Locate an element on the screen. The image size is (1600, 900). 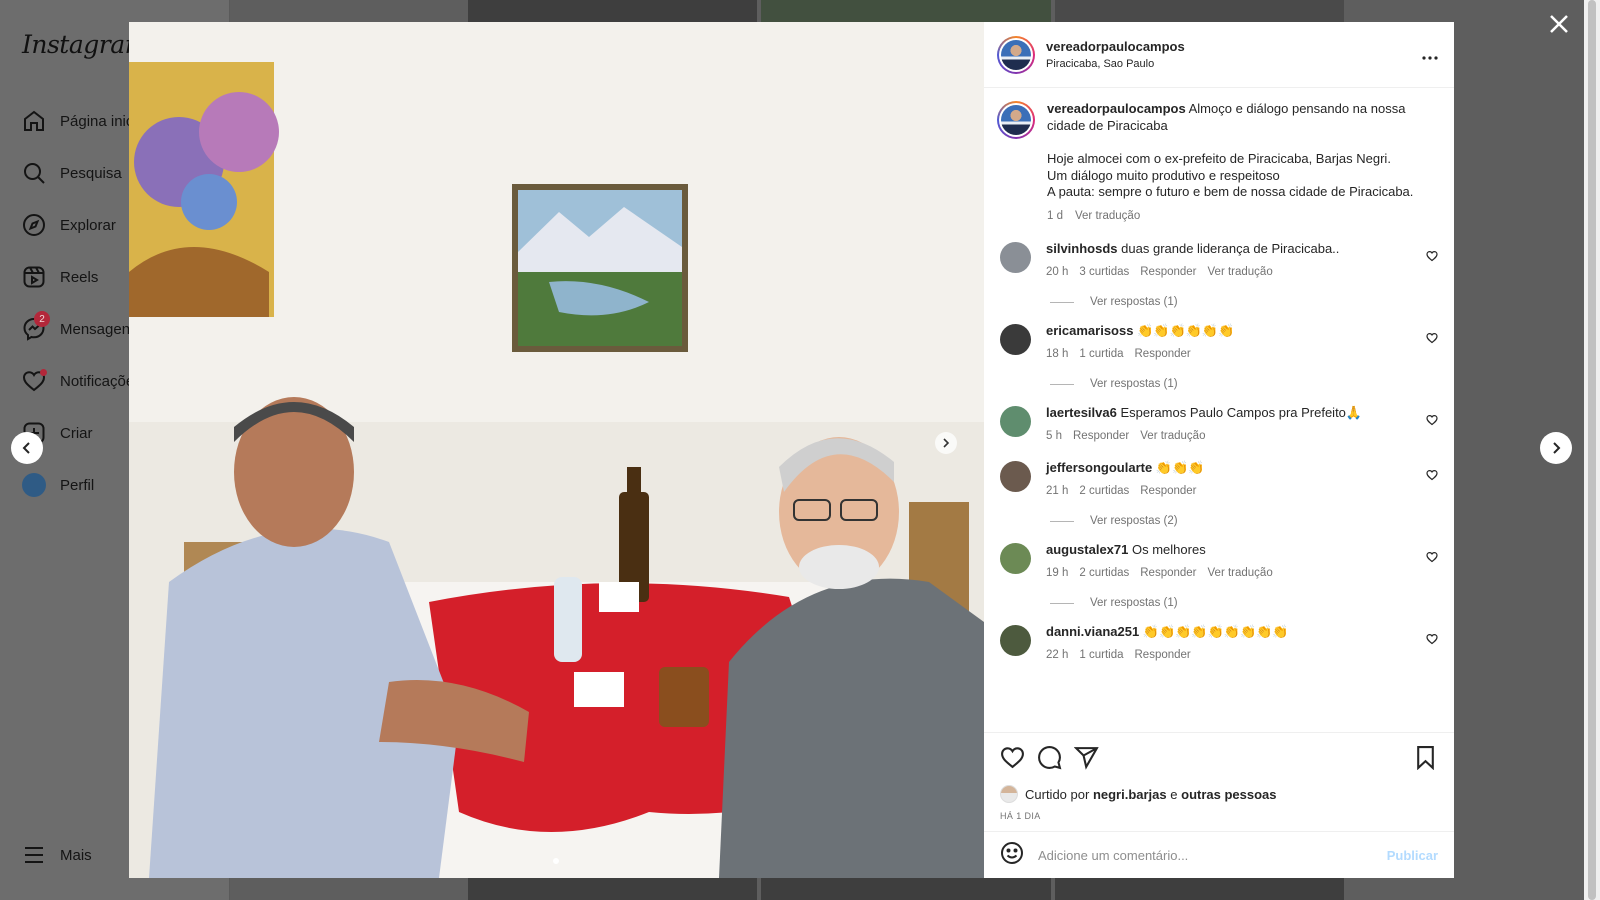
liked-others-link: outras pessoas is located at coordinates (1228, 794).